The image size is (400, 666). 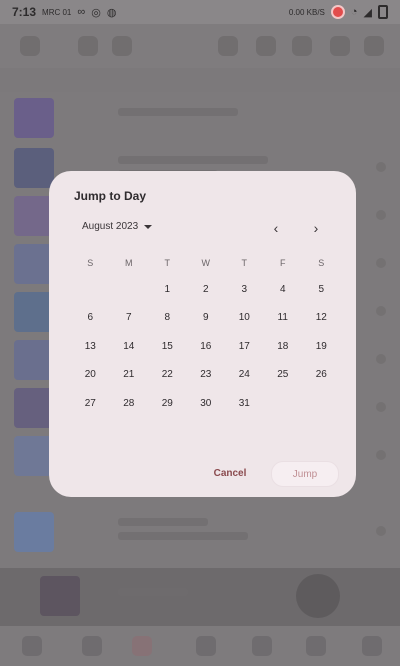 What do you see at coordinates (129, 318) in the screenshot?
I see `day-cell: 7` at bounding box center [129, 318].